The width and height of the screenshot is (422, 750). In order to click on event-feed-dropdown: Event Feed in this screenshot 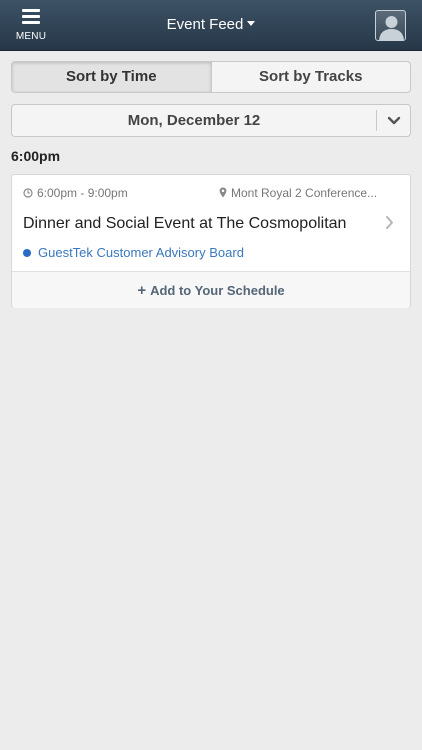, I will do `click(211, 27)`.